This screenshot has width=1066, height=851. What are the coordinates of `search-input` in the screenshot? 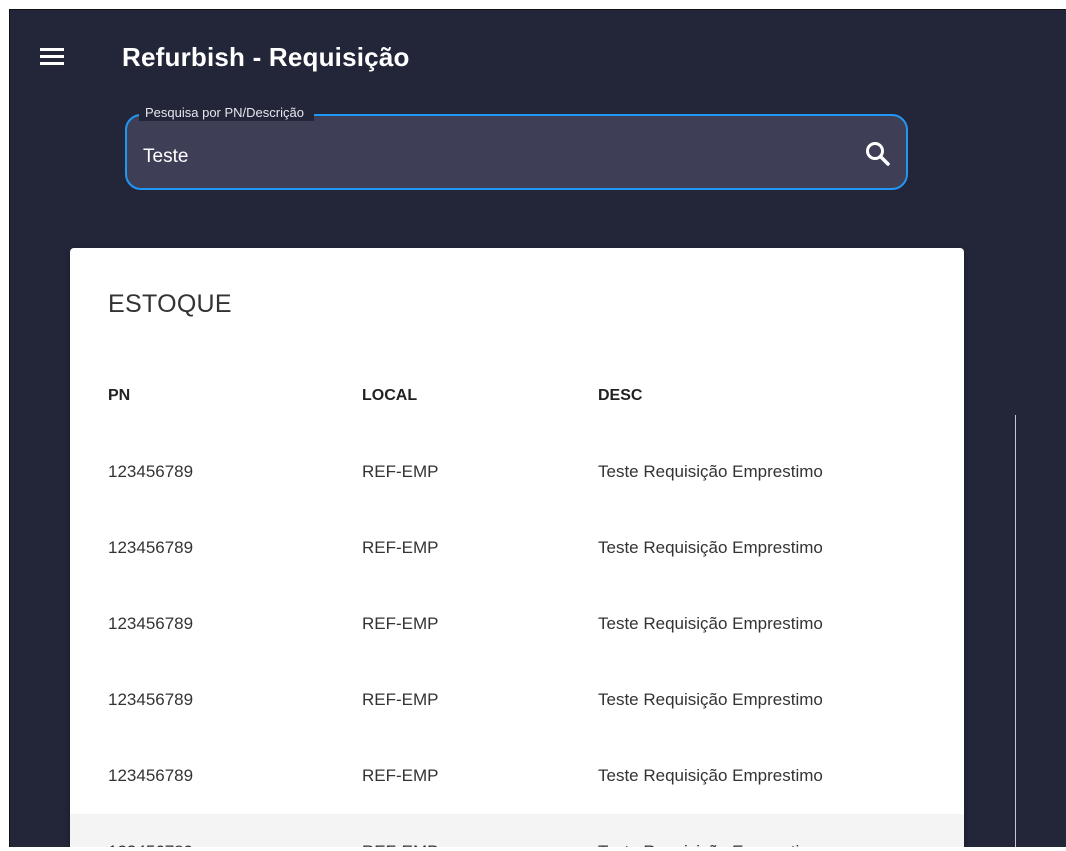 It's located at (483, 157).